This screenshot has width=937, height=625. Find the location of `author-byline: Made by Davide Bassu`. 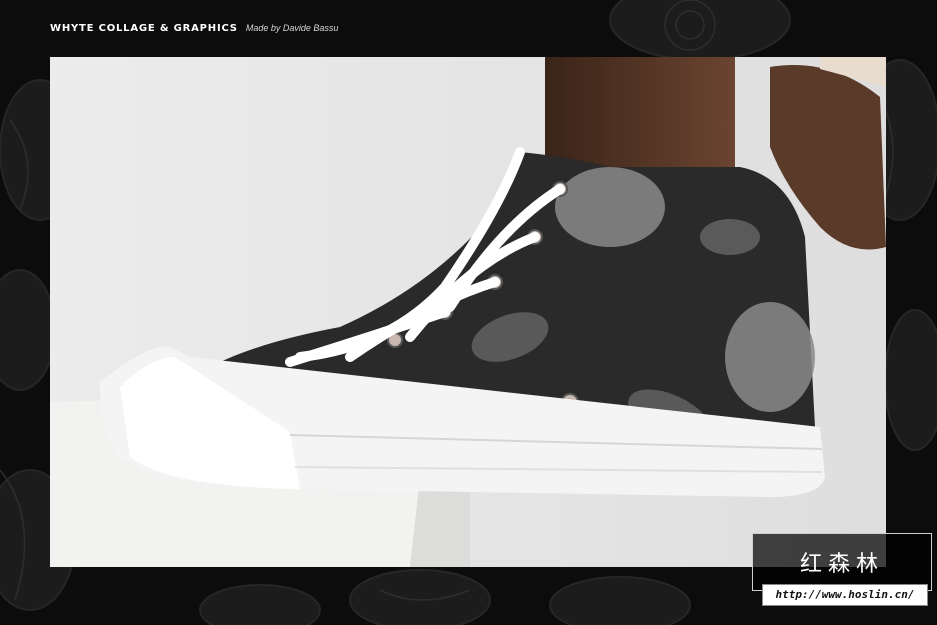

author-byline: Made by Davide Bassu is located at coordinates (292, 28).